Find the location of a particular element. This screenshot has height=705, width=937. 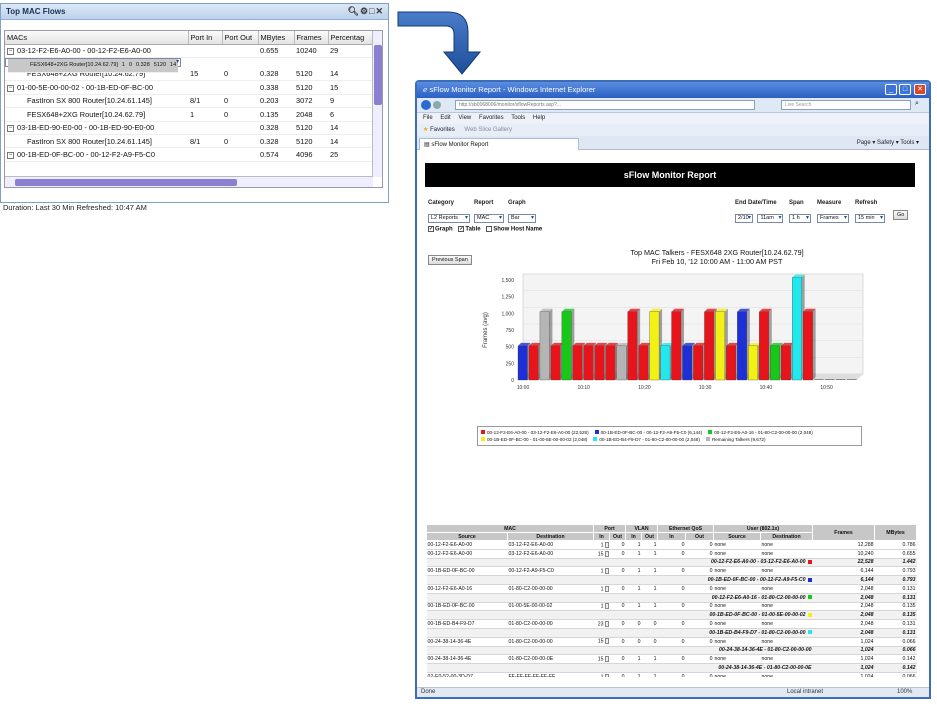

destination-mac-cell: 01-80-C2-00-00-00 is located at coordinates (550, 642).